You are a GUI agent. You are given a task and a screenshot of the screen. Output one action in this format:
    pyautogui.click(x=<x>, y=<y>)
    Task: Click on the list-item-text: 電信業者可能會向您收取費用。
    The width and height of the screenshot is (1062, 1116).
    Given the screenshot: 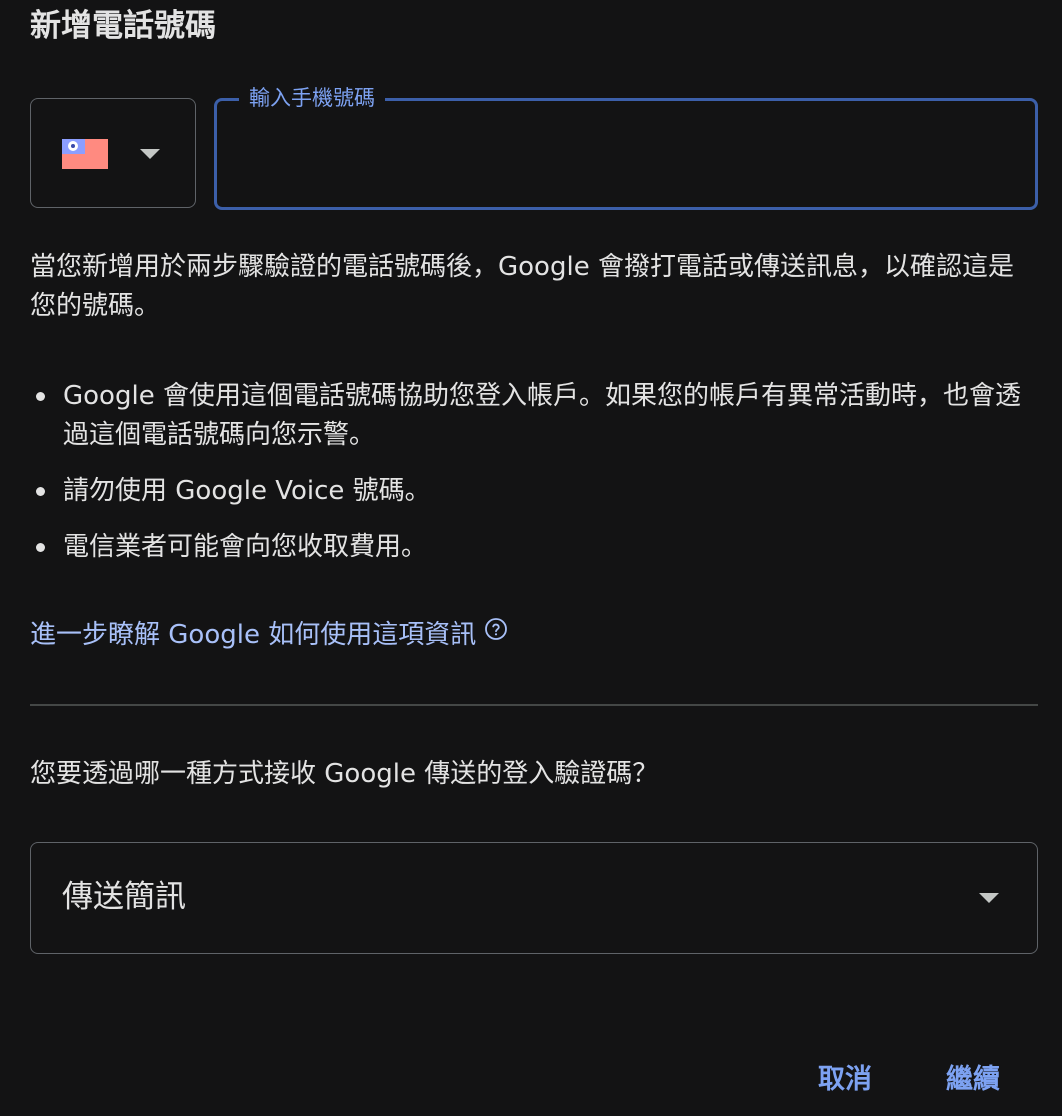 What is the action you would take?
    pyautogui.click(x=245, y=547)
    